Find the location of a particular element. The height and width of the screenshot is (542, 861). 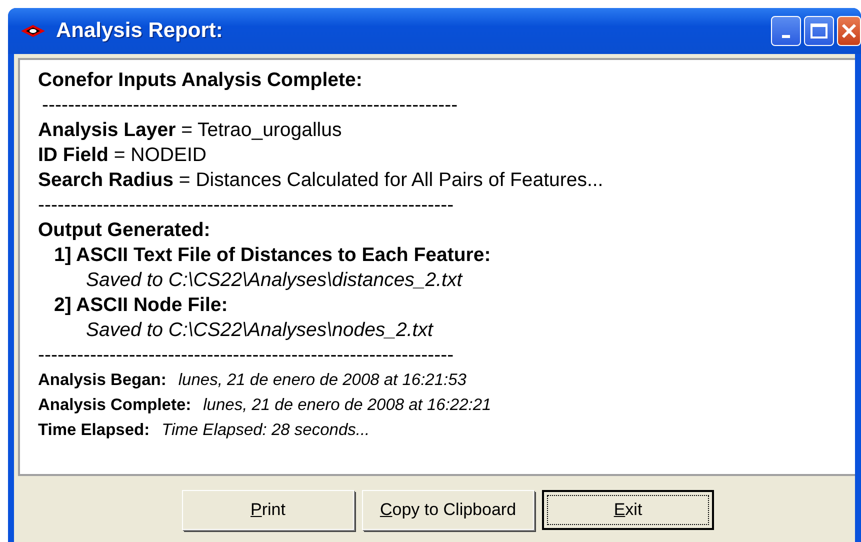

window-title: Analysis Report: is located at coordinates (139, 31).